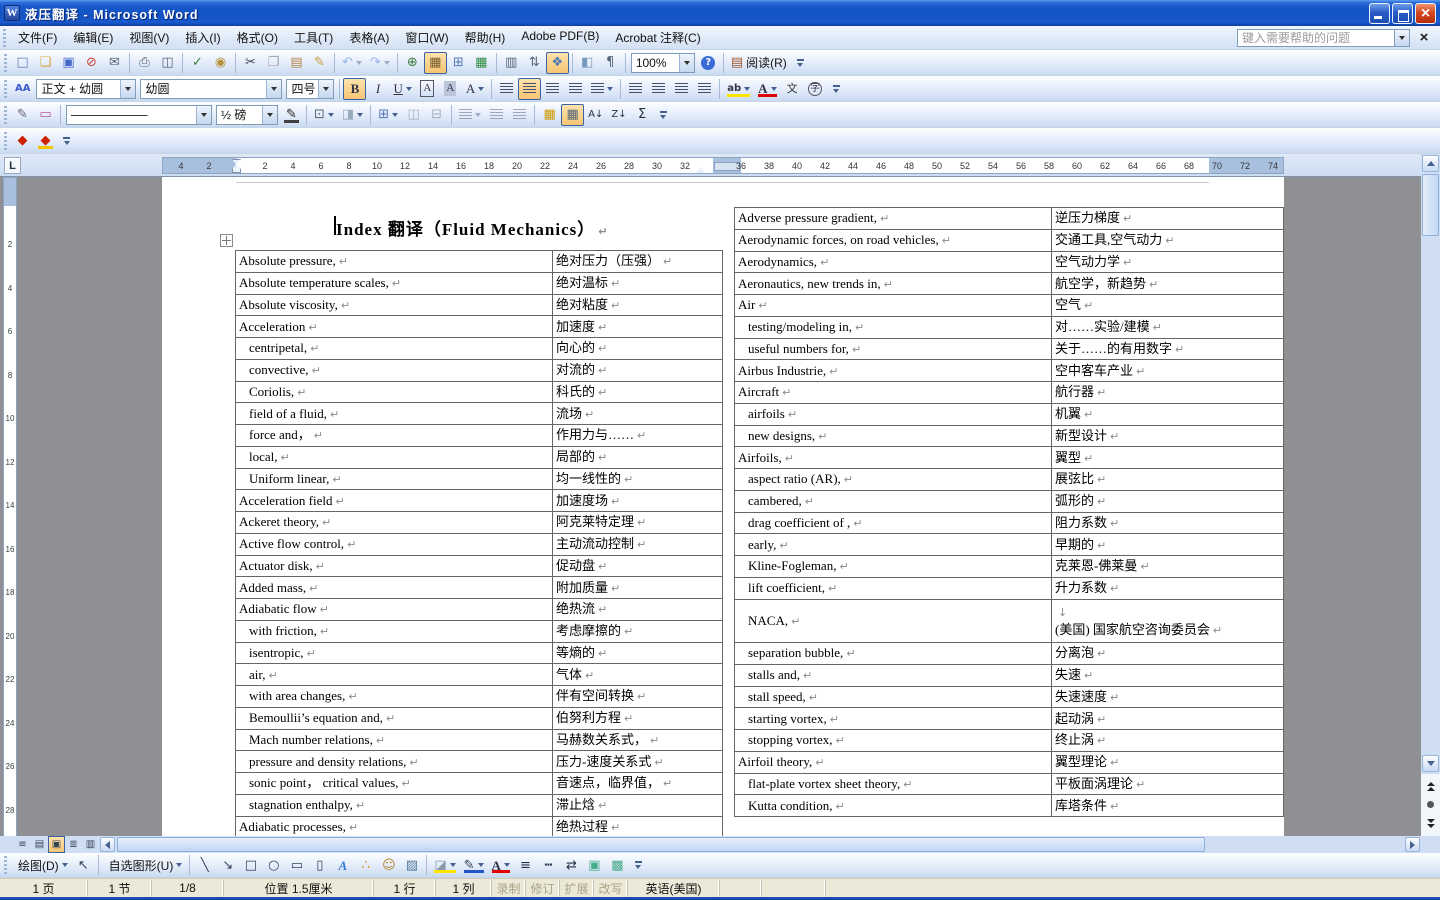 This screenshot has width=1440, height=900. I want to click on en-cell: Absolute temperature scales, ↵, so click(394, 283).